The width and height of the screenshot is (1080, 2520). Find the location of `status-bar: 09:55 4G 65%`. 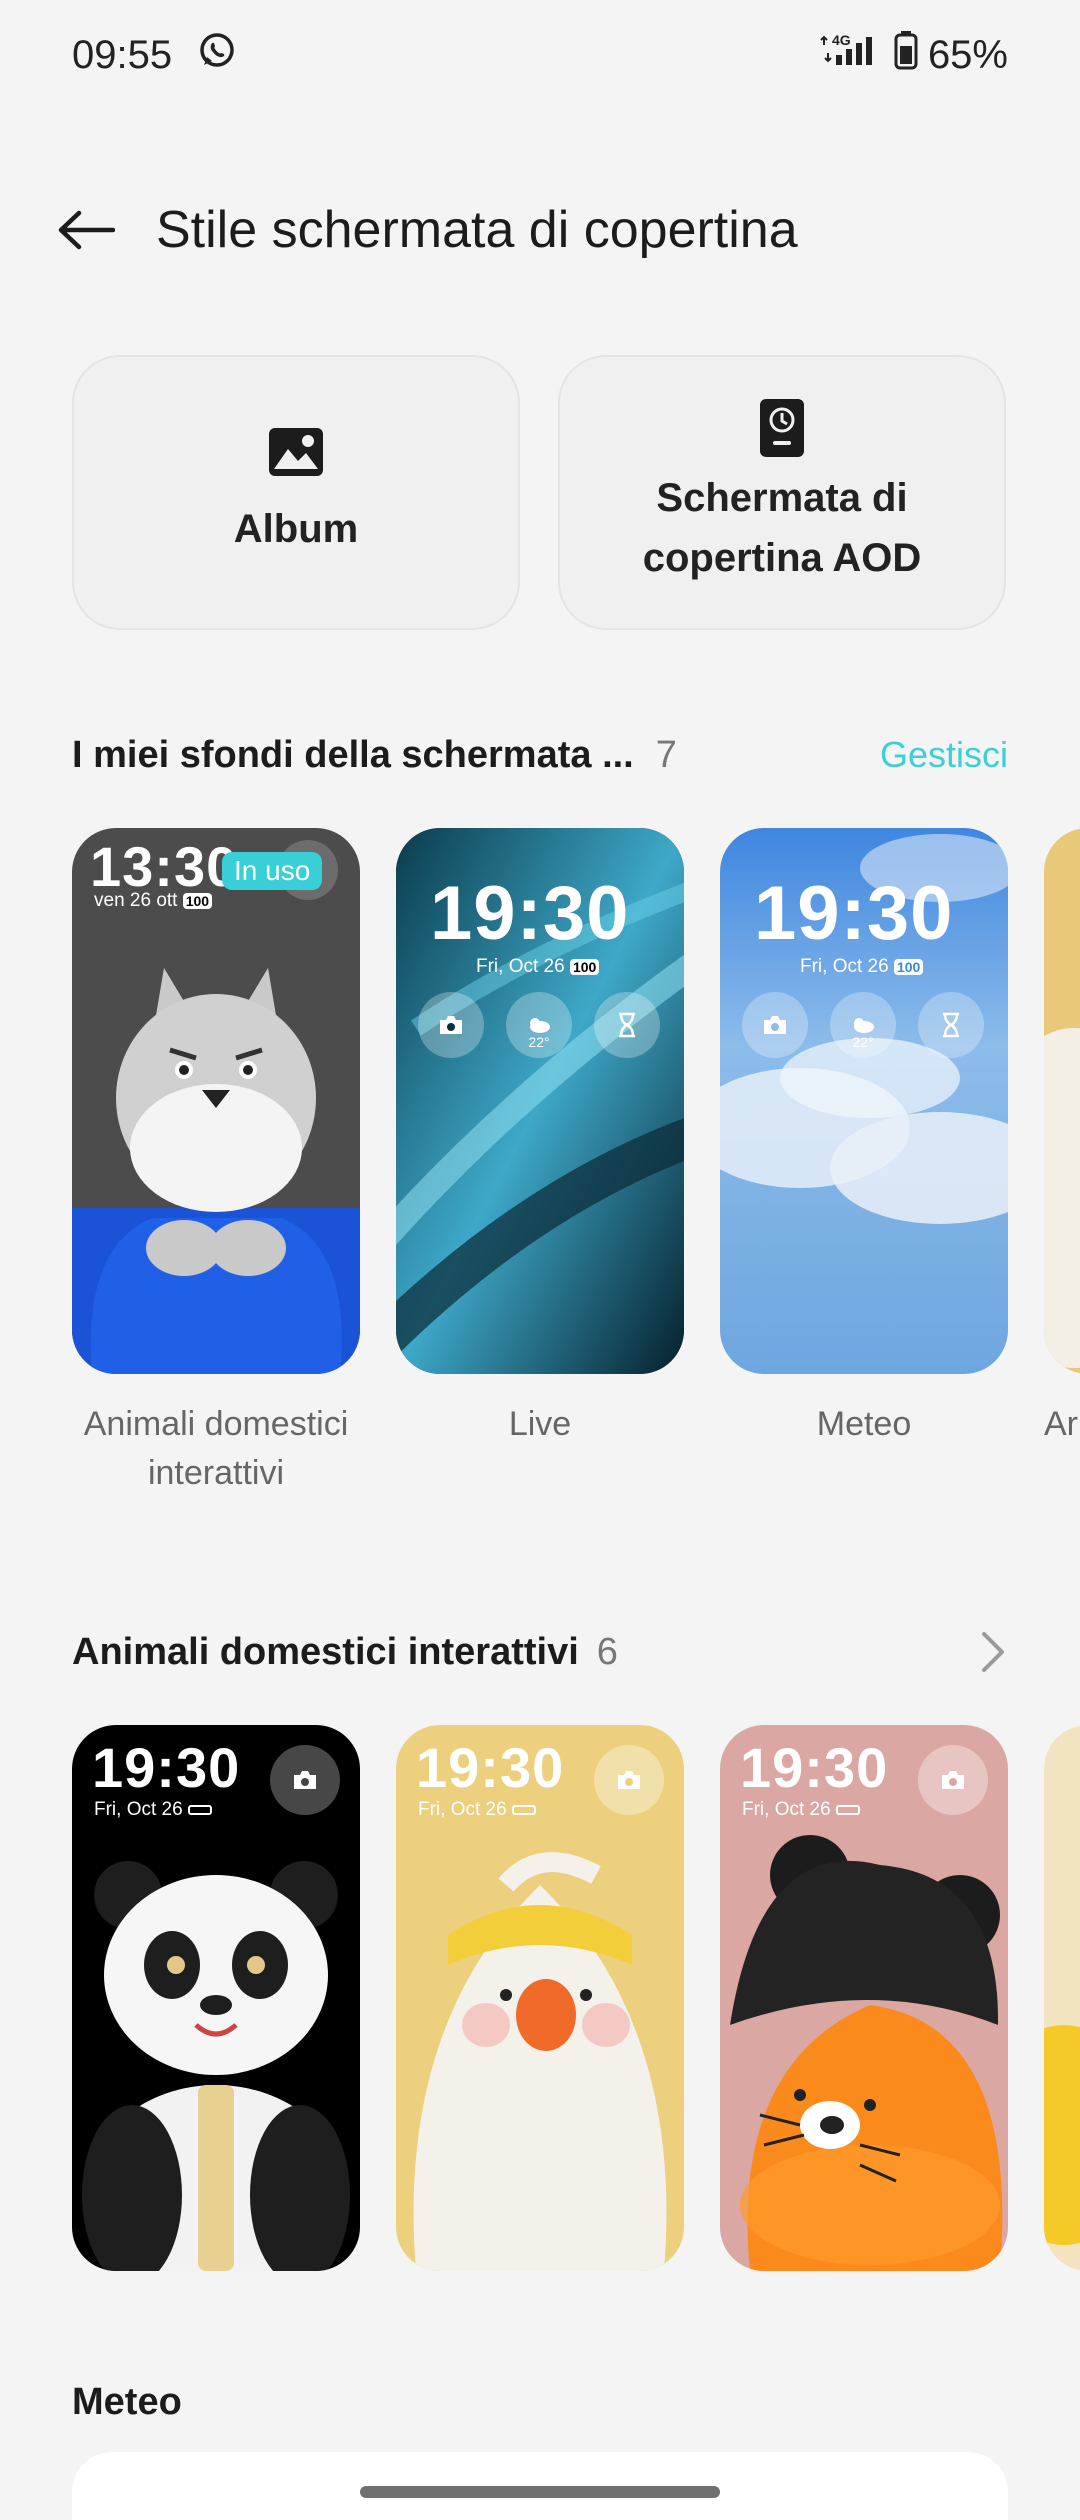

status-bar: 09:55 4G 65% is located at coordinates (540, 55).